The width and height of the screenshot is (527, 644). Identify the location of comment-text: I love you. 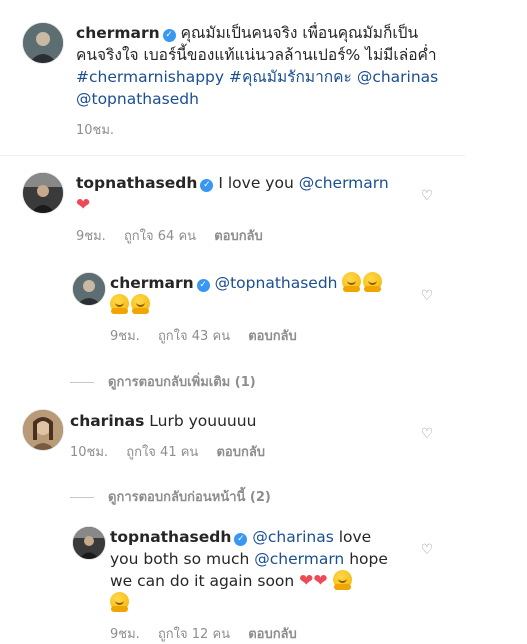
(256, 183).